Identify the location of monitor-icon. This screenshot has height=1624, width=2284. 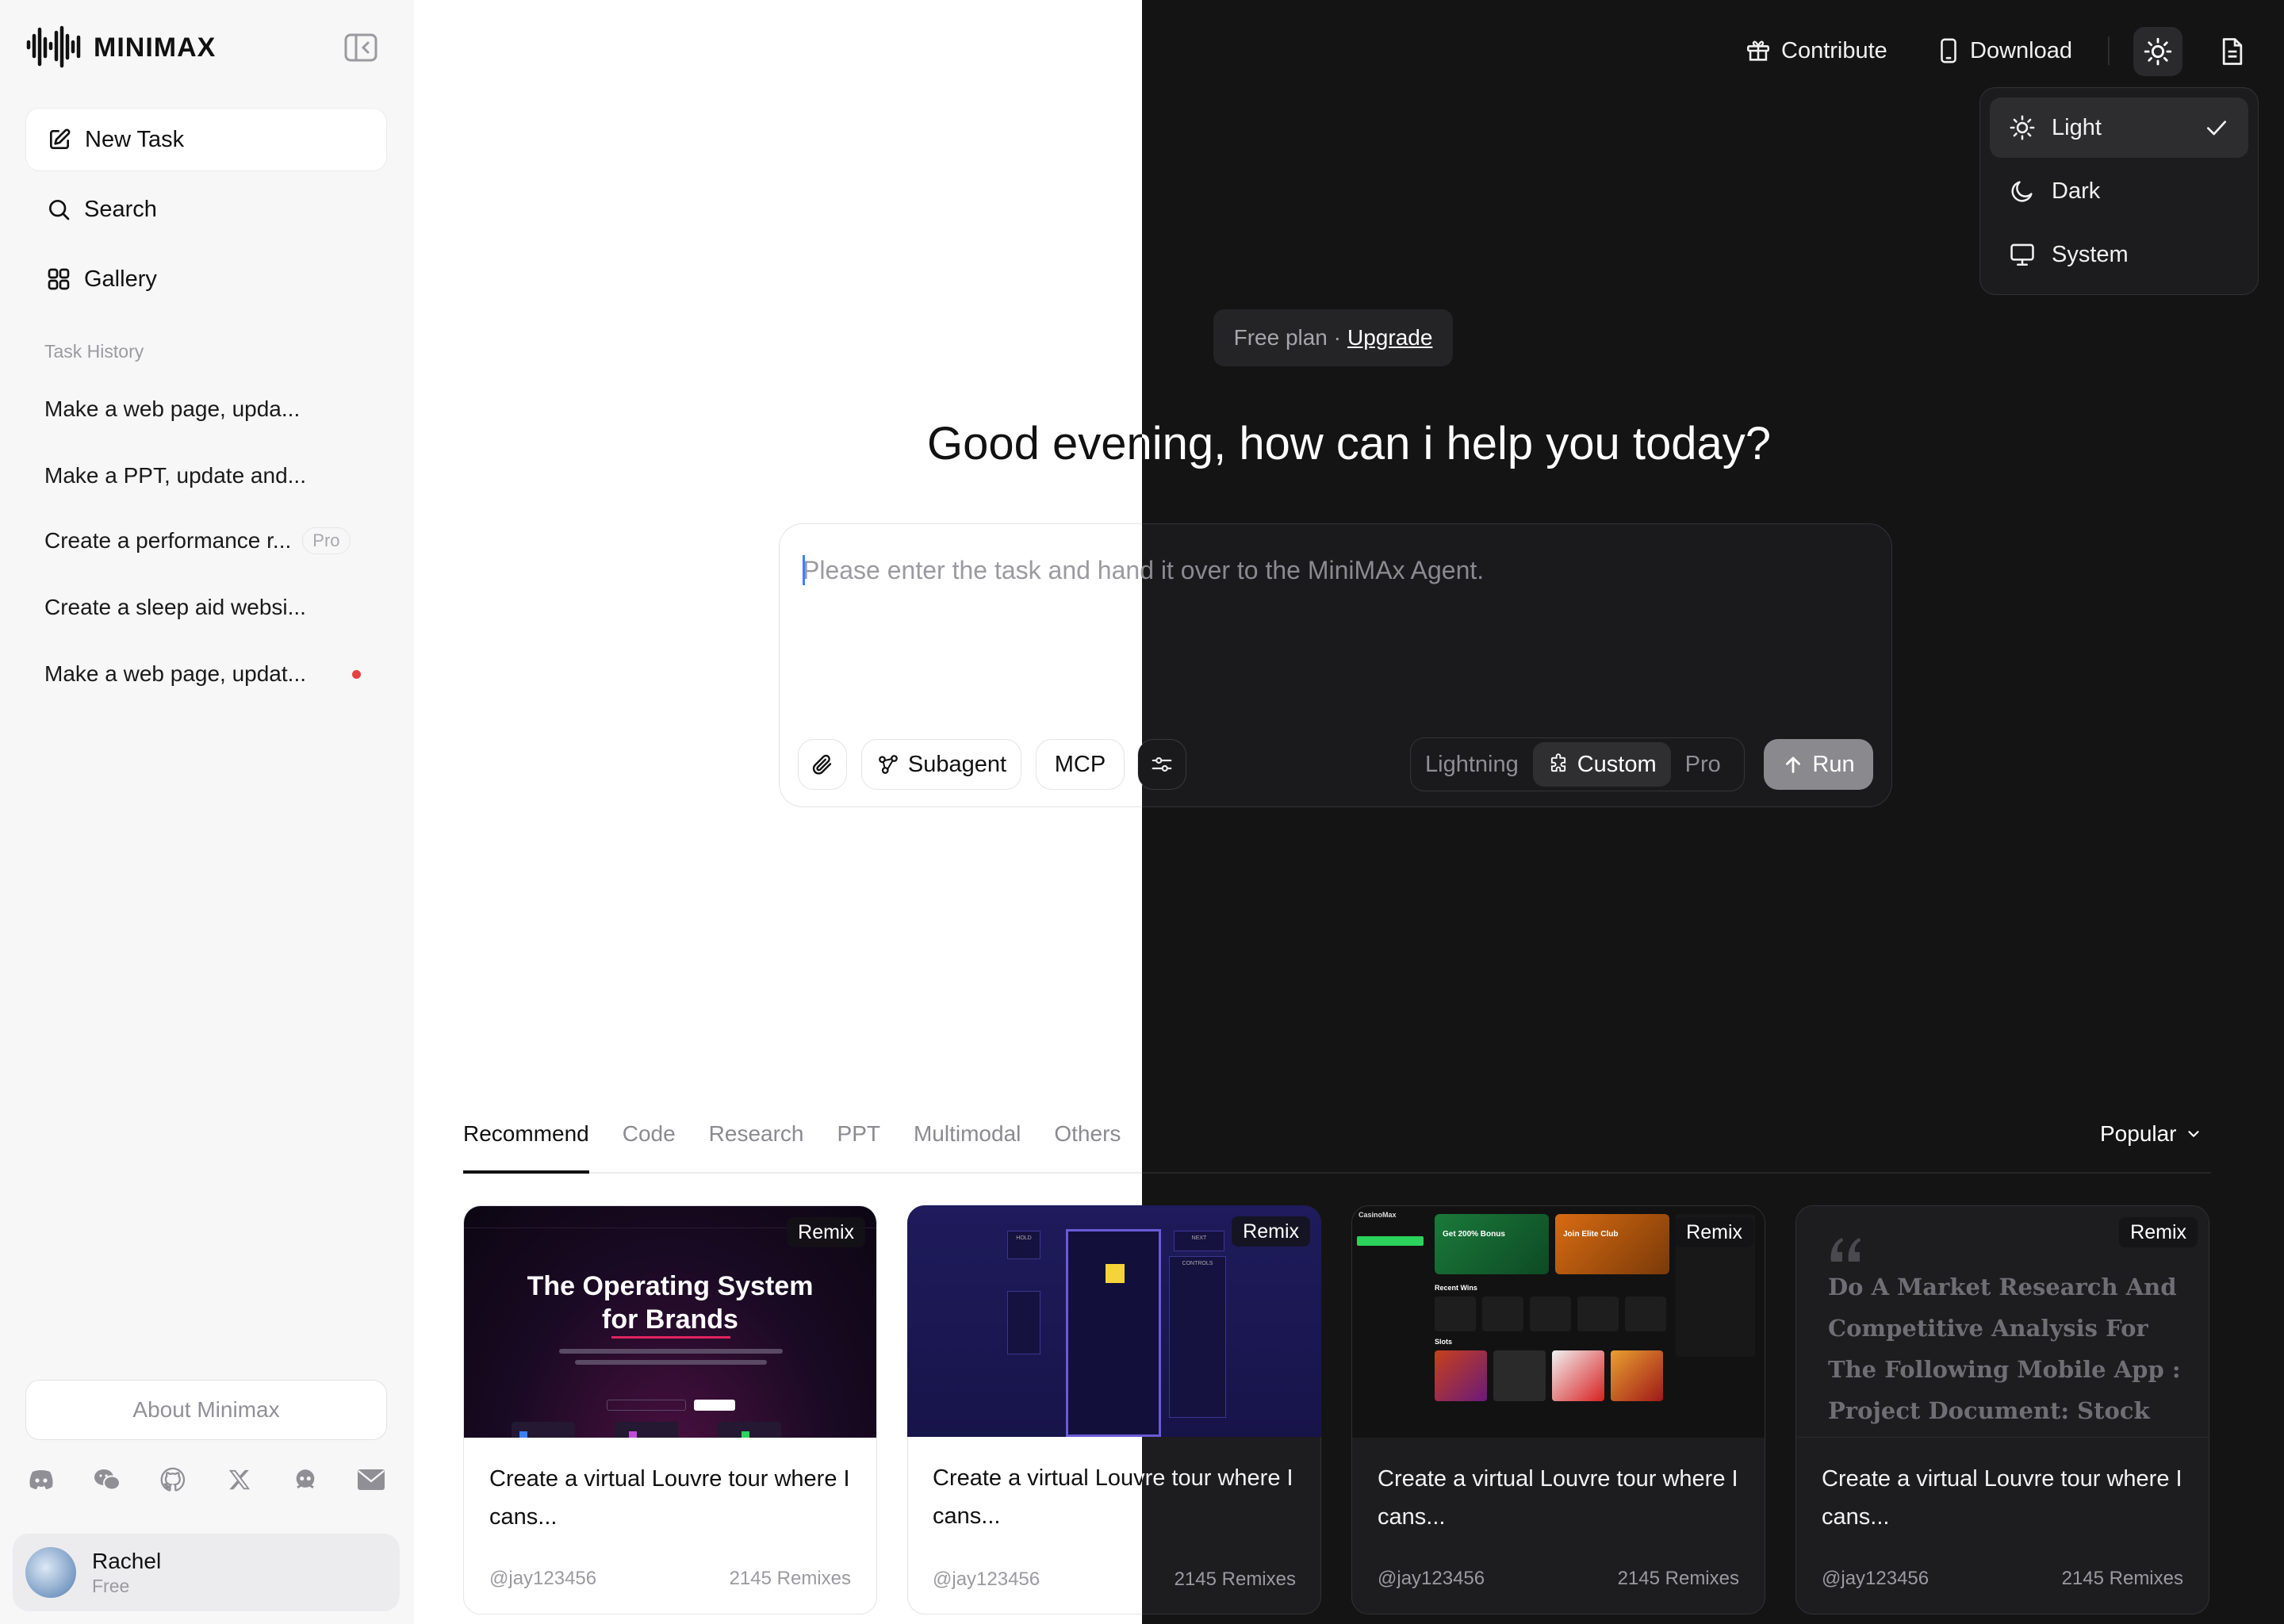
(2022, 255).